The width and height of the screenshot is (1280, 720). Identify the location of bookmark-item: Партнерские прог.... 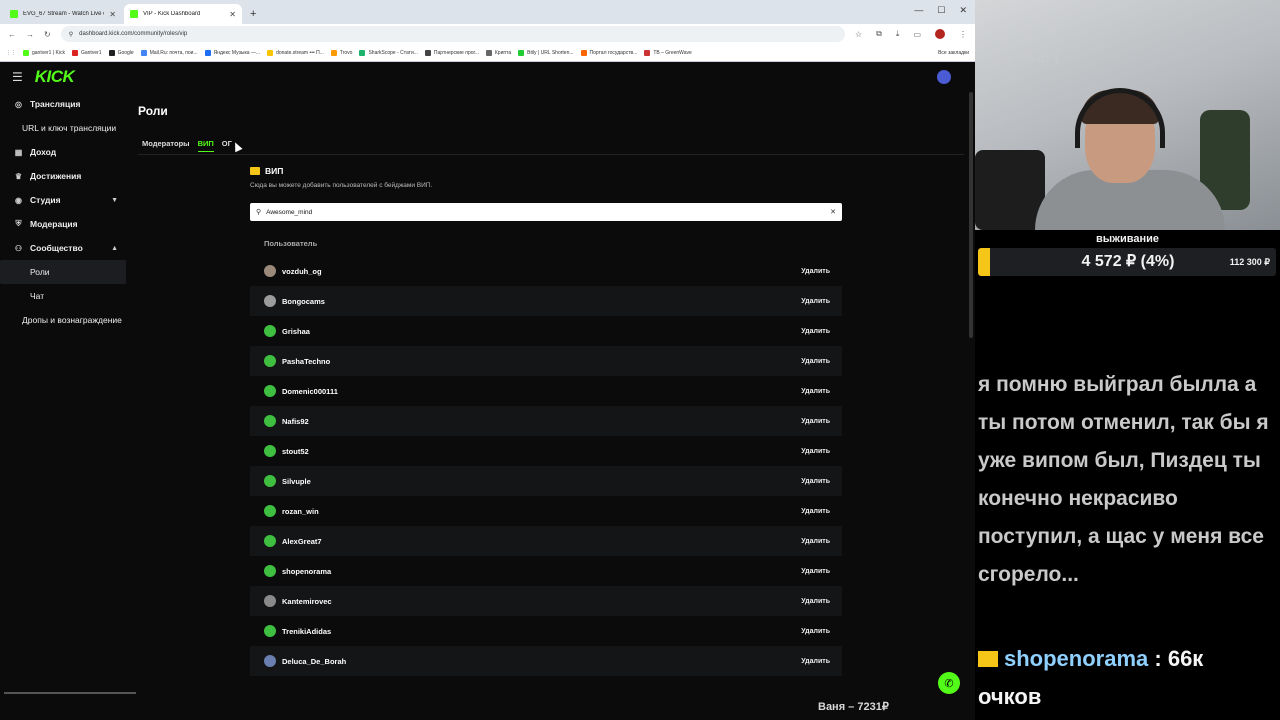
(451, 52).